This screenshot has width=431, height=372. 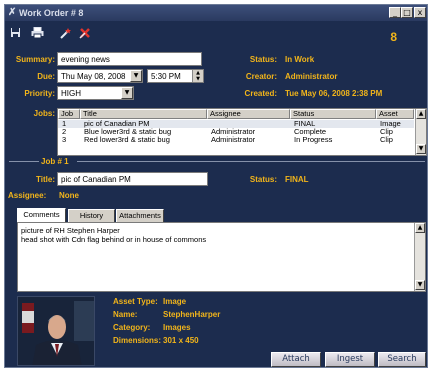 I want to click on column-header-job: Job, so click(x=69, y=114).